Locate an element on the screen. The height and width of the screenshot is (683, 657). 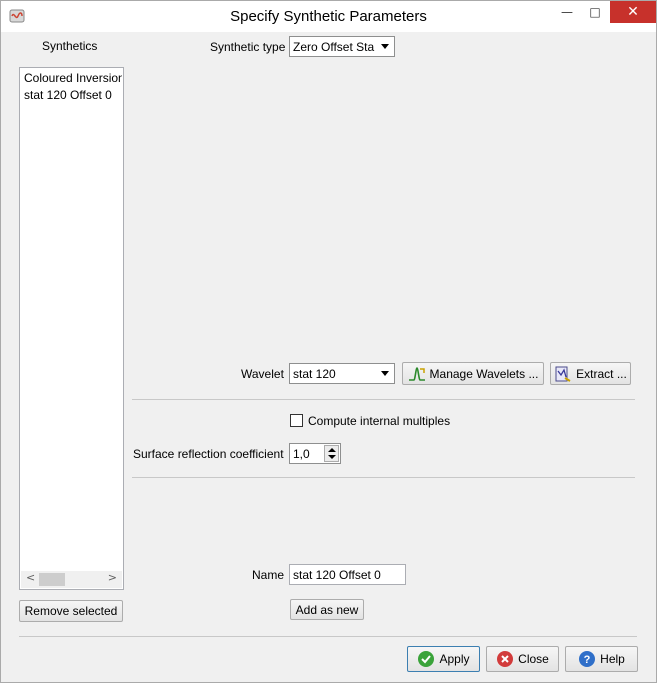
surface-reflection-value: 1,0 is located at coordinates (301, 453).